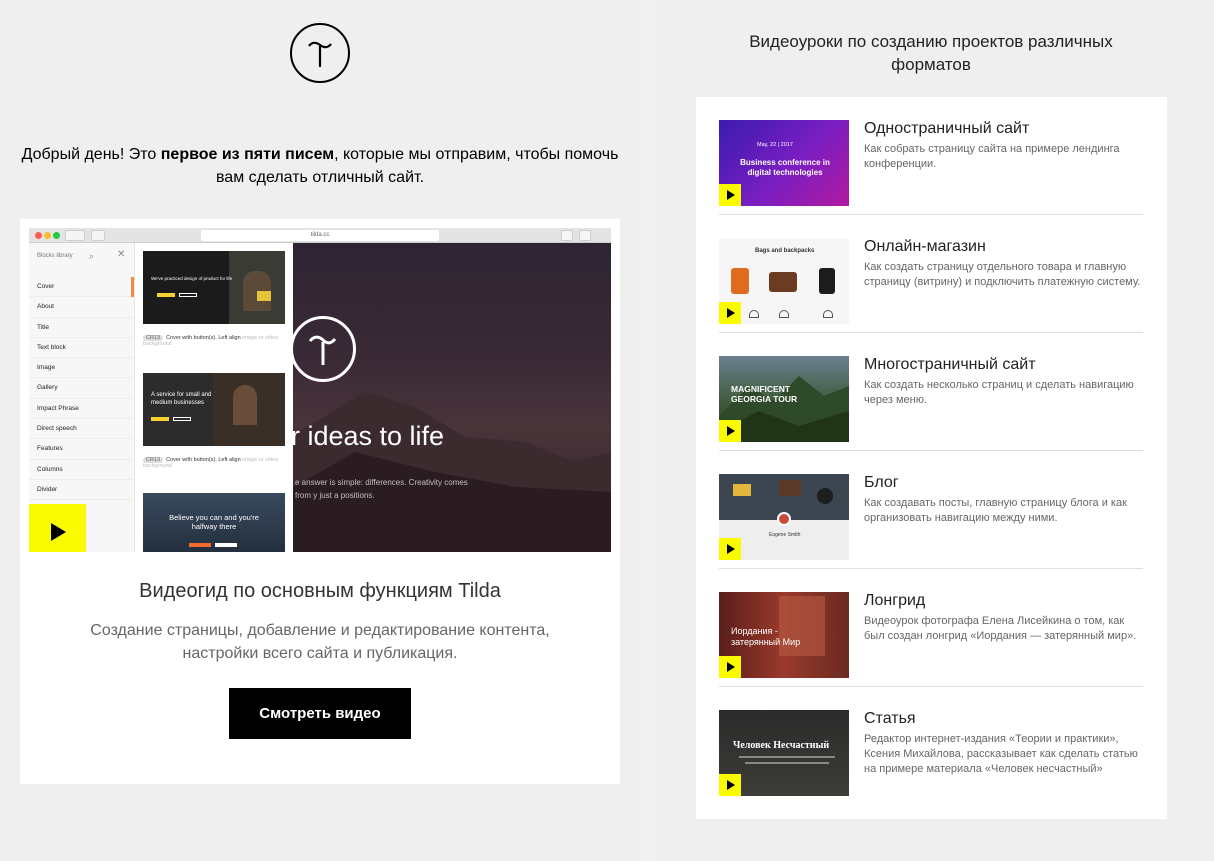 Image resolution: width=1214 pixels, height=861 pixels. I want to click on item-title: Одностраничный сайт, so click(946, 129).